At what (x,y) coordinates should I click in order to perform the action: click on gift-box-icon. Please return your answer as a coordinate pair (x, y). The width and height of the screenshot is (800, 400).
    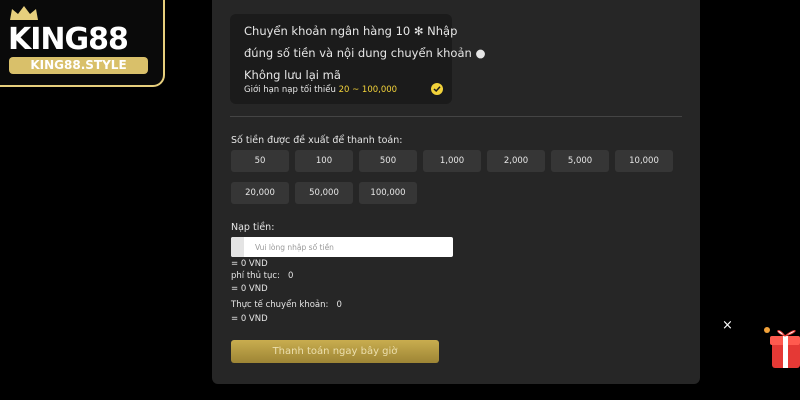
    Looking at the image, I should click on (782, 346).